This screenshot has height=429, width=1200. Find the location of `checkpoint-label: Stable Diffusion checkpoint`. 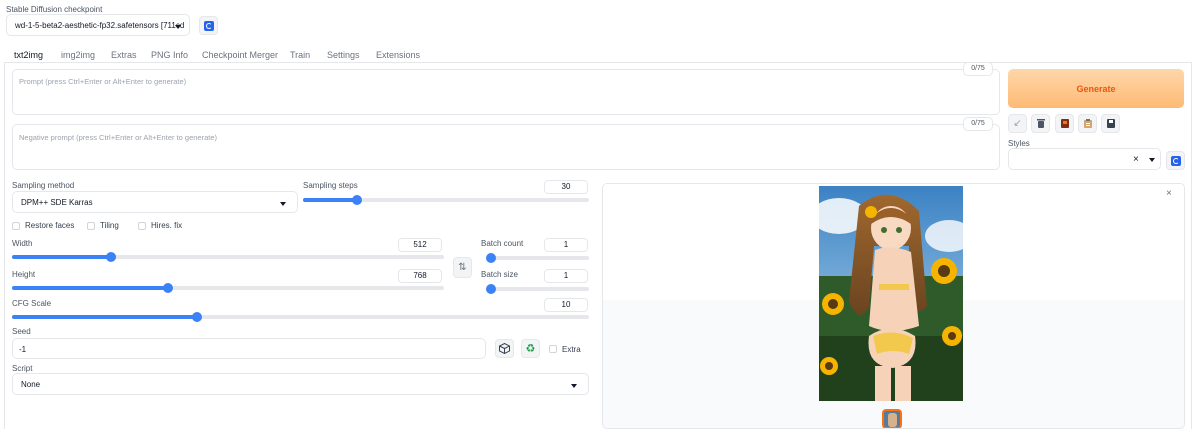

checkpoint-label: Stable Diffusion checkpoint is located at coordinates (54, 9).